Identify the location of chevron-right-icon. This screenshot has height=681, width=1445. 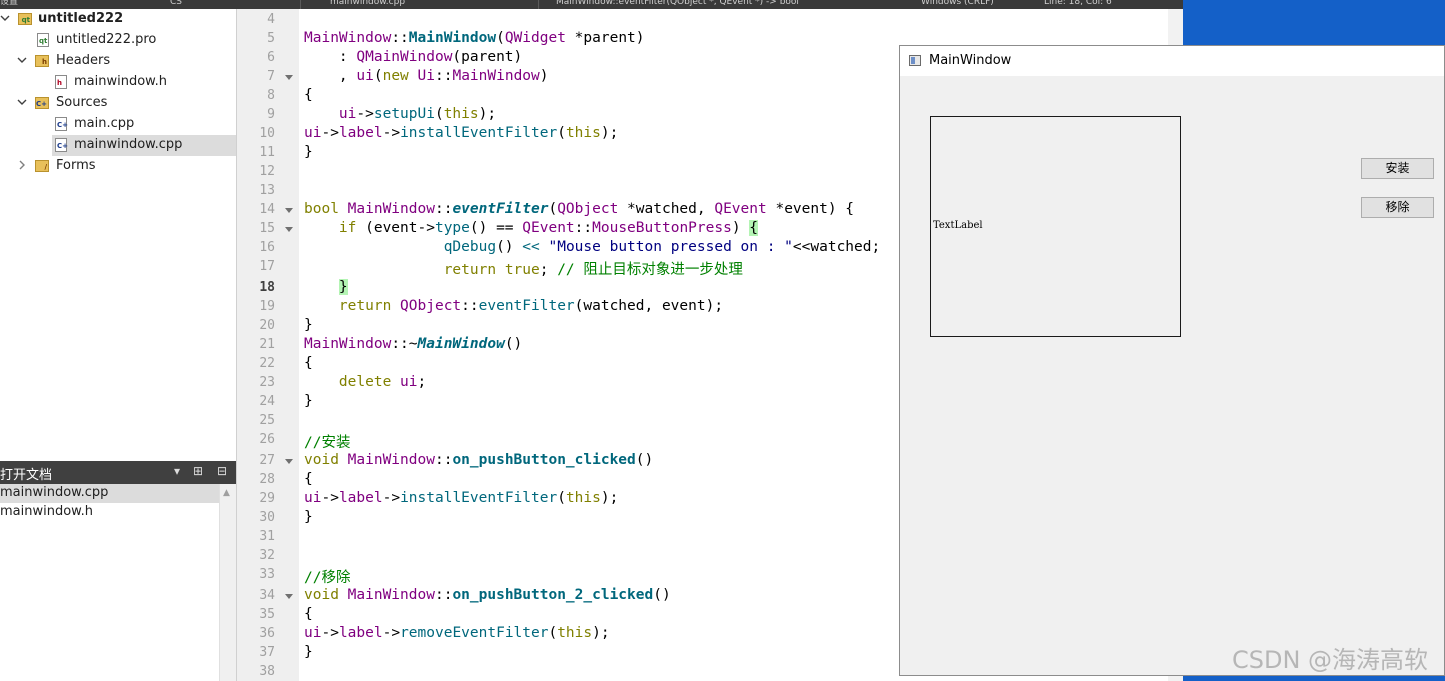
(22, 165).